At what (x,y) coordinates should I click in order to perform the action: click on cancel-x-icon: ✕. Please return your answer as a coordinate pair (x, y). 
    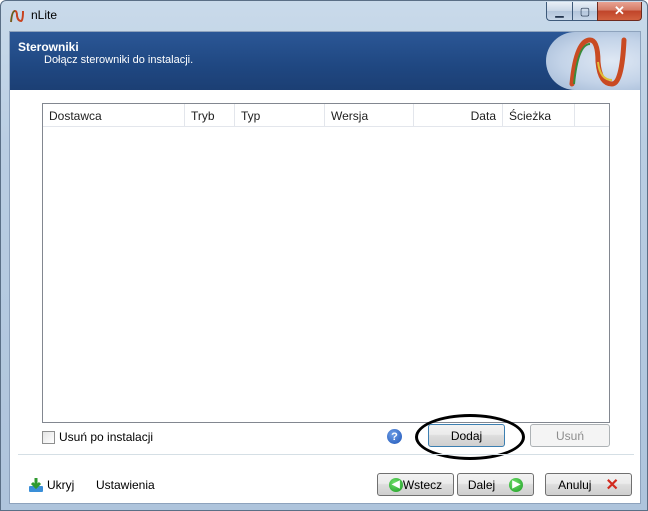
    Looking at the image, I should click on (612, 485).